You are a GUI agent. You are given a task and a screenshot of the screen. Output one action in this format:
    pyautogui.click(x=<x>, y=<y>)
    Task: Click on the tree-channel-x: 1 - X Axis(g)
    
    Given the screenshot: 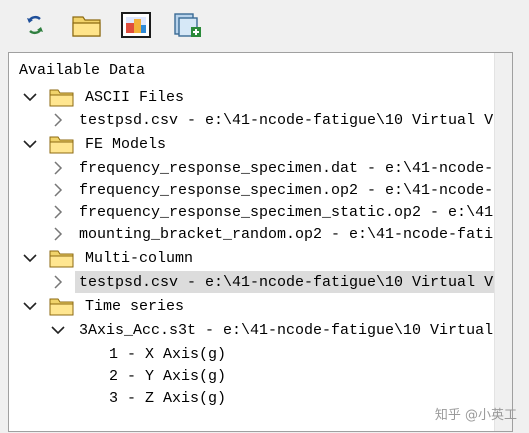 What is the action you would take?
    pyautogui.click(x=167, y=354)
    